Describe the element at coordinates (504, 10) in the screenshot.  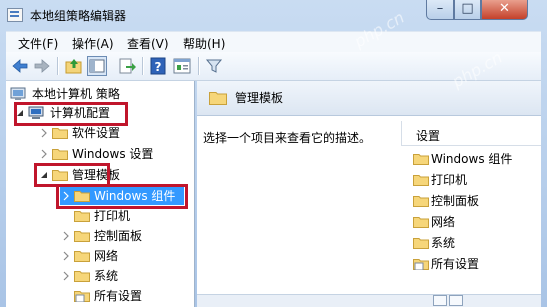
I see `close-button: ✕` at that location.